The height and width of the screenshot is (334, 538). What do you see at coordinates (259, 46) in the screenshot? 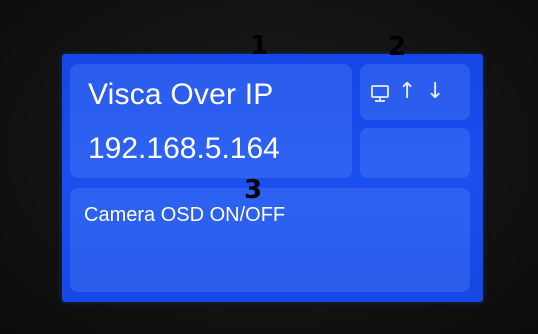
I see `marker-1: 1` at bounding box center [259, 46].